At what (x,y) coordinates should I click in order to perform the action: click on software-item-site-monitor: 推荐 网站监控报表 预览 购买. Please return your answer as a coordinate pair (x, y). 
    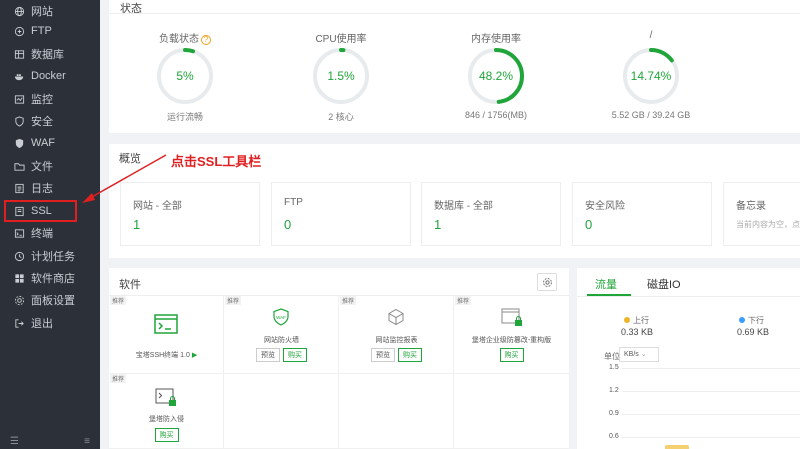
    Looking at the image, I should click on (396, 335).